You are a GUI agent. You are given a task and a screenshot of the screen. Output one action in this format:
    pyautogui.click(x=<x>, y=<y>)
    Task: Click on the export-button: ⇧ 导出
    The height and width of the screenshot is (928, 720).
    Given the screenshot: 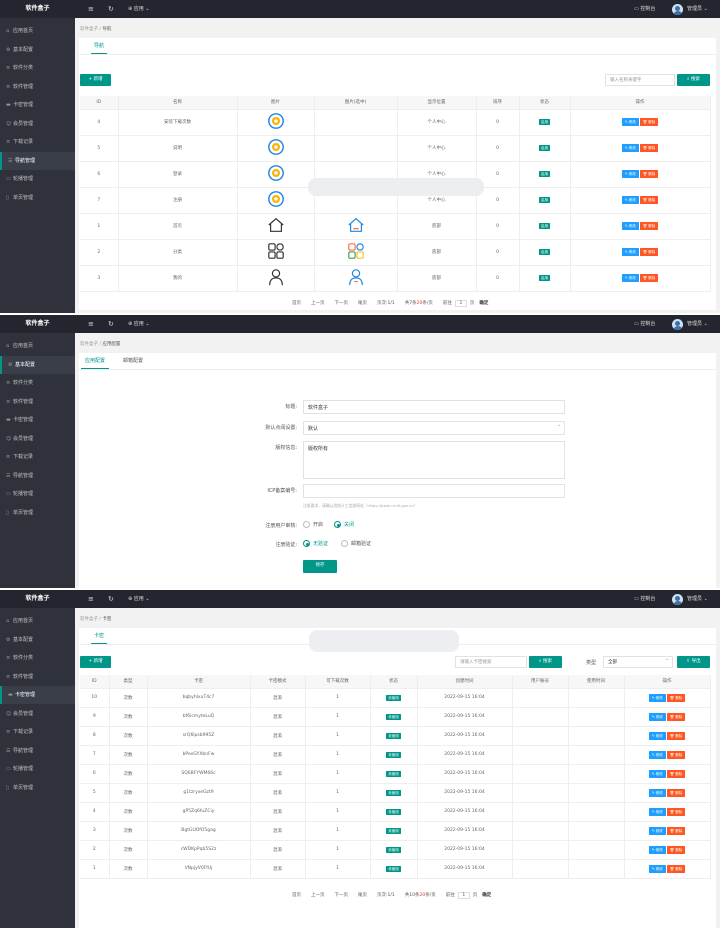 What is the action you would take?
    pyautogui.click(x=693, y=662)
    